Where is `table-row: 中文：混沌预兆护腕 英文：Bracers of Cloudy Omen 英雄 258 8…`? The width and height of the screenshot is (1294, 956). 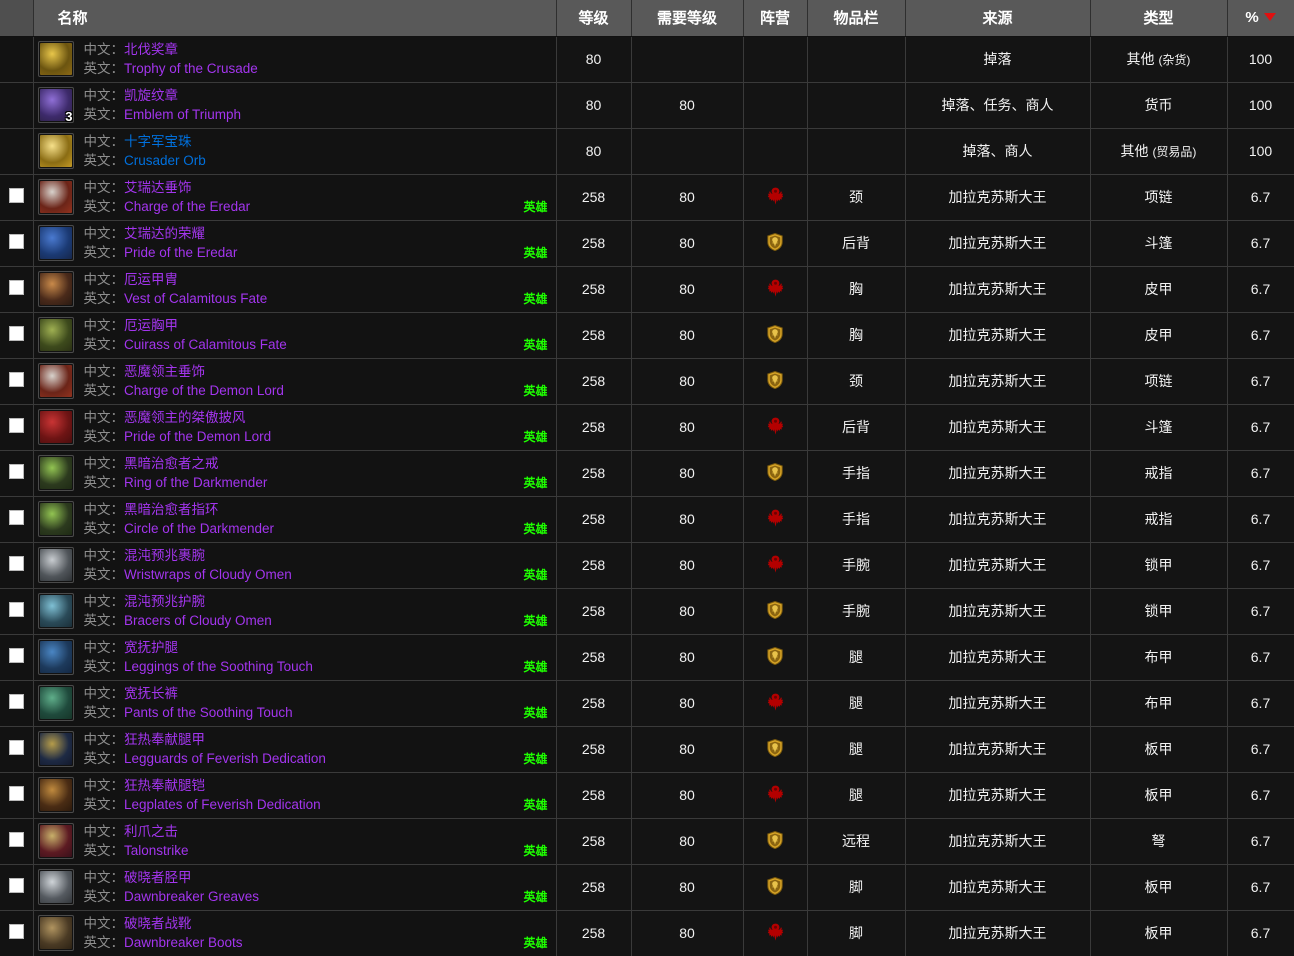
table-row: 中文：混沌预兆护腕 英文：Bracers of Cloudy Omen 英雄 258 8… is located at coordinates (647, 611).